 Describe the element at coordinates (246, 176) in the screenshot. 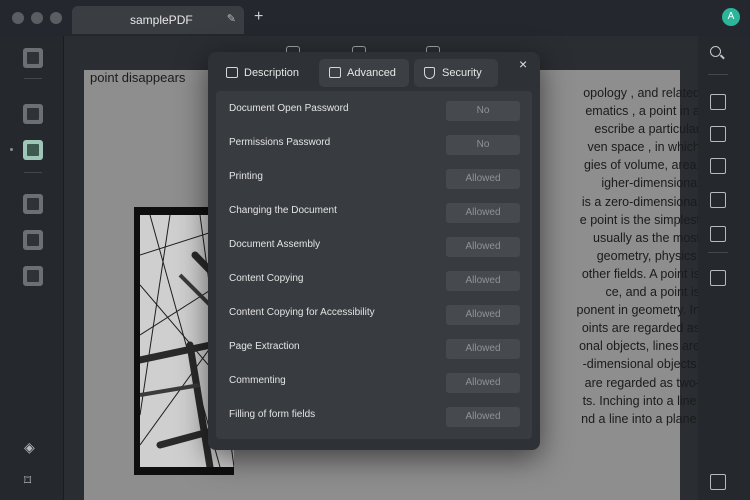

I see `permission-label: Printing` at that location.